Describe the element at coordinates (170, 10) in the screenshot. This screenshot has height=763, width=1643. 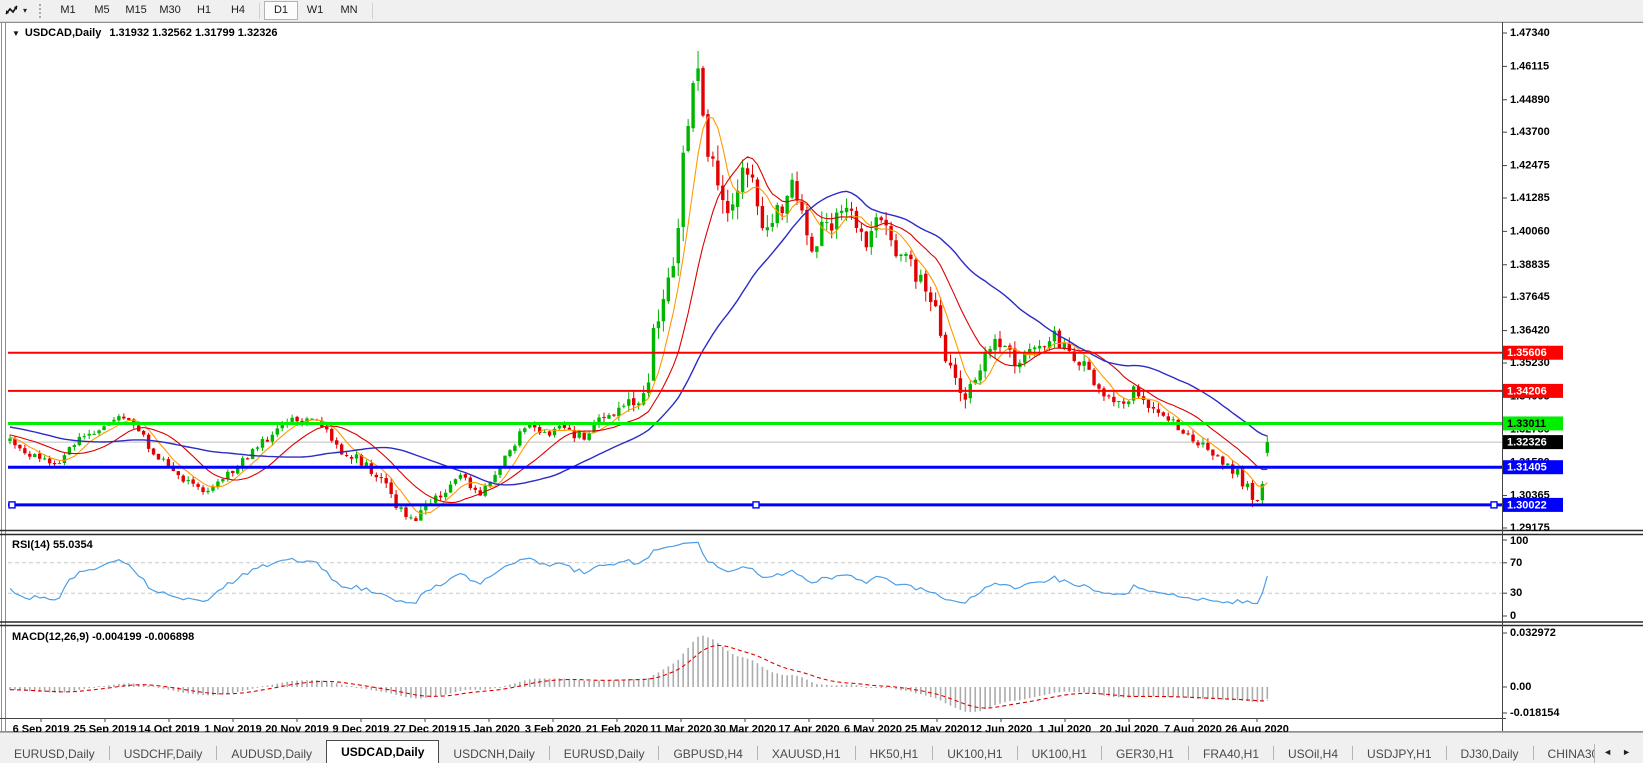
I see `timeframe-button-m30: M30` at that location.